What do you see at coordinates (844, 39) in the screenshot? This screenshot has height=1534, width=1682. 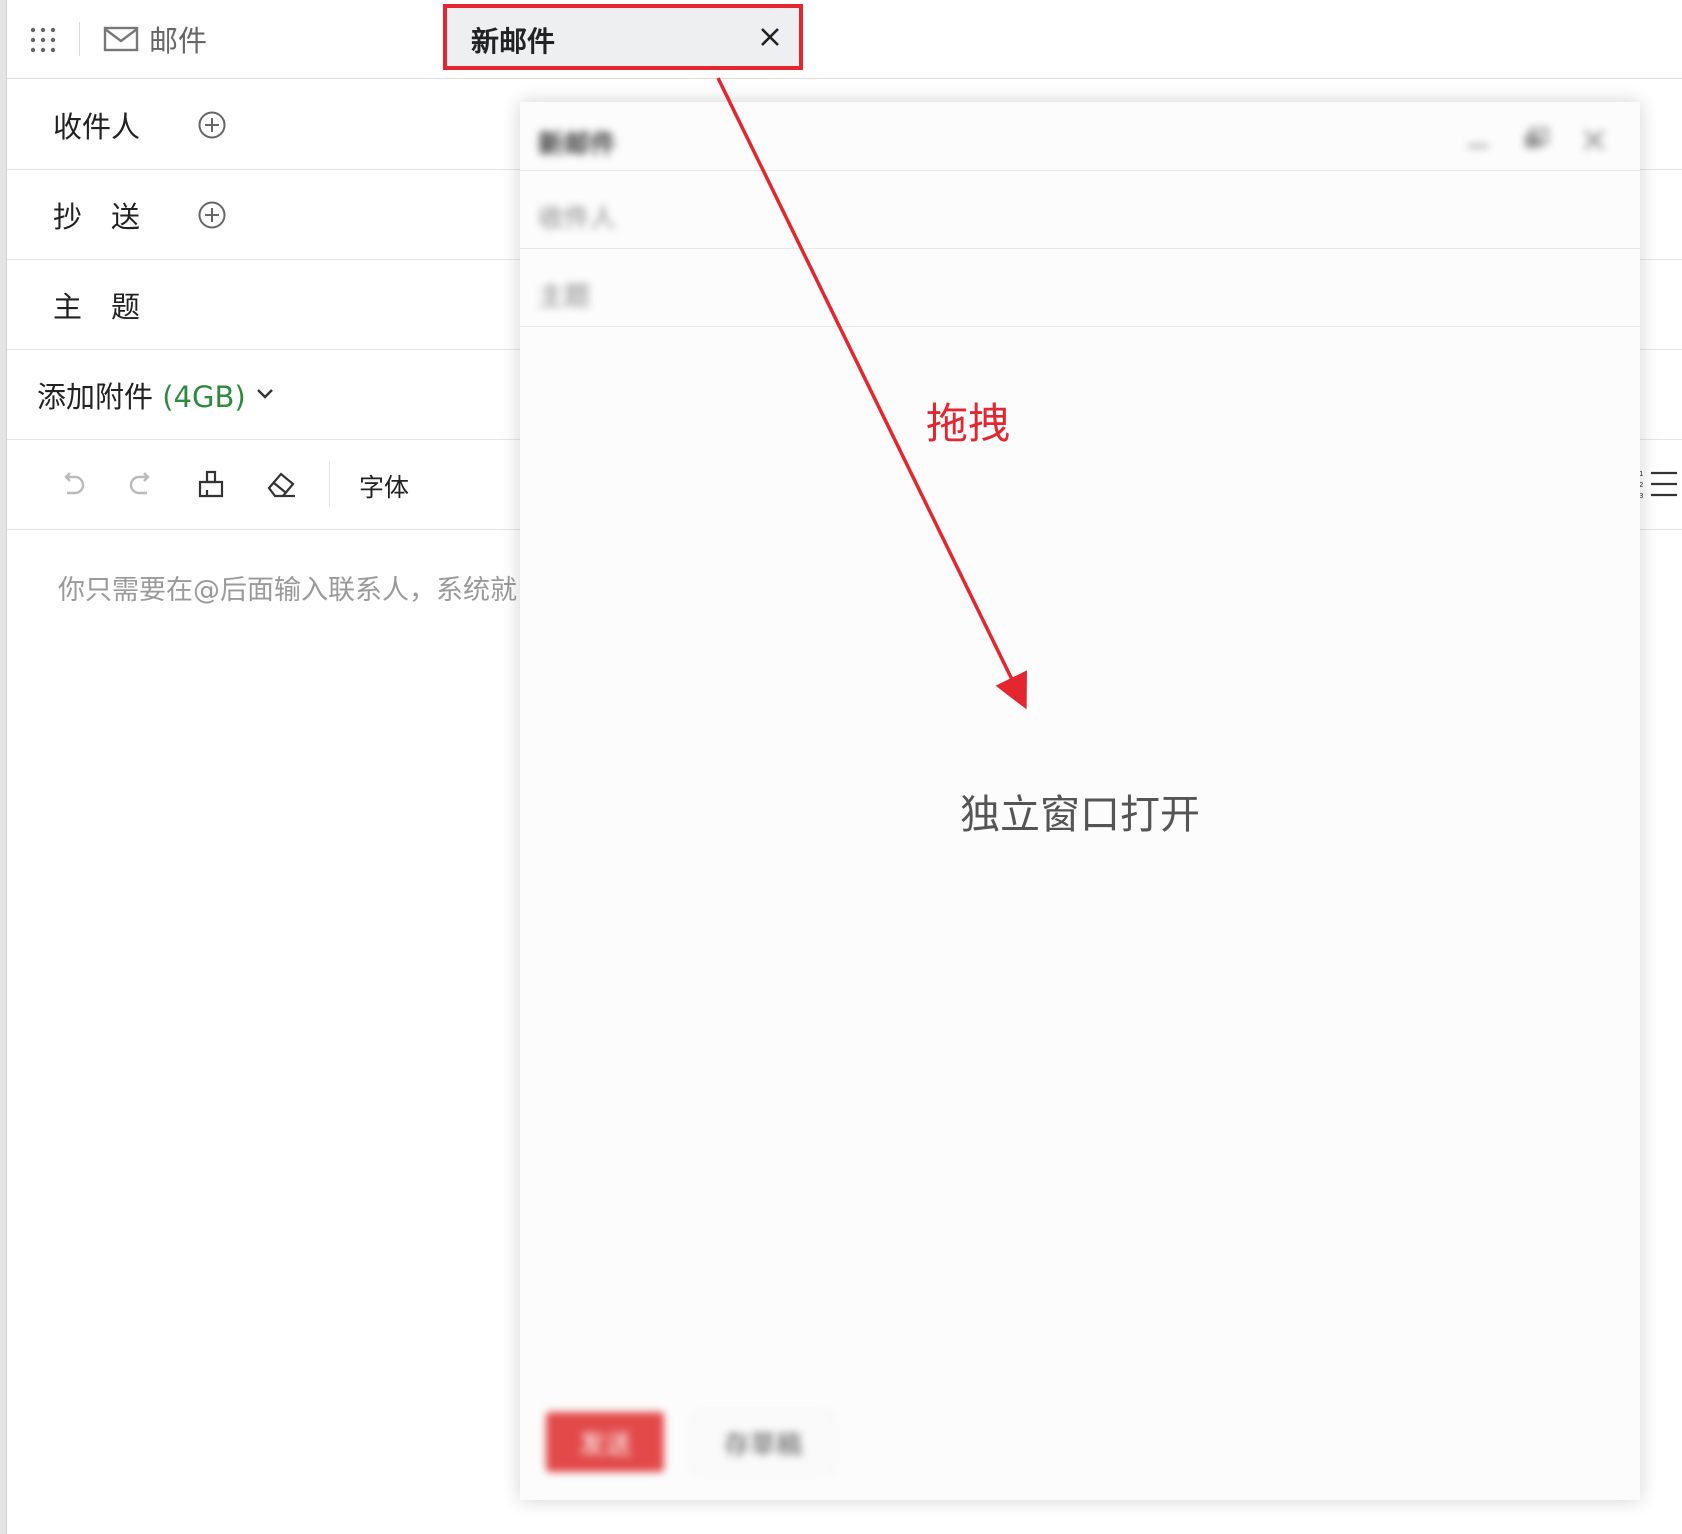 I see `top-tab-bar: 邮件 新邮件` at bounding box center [844, 39].